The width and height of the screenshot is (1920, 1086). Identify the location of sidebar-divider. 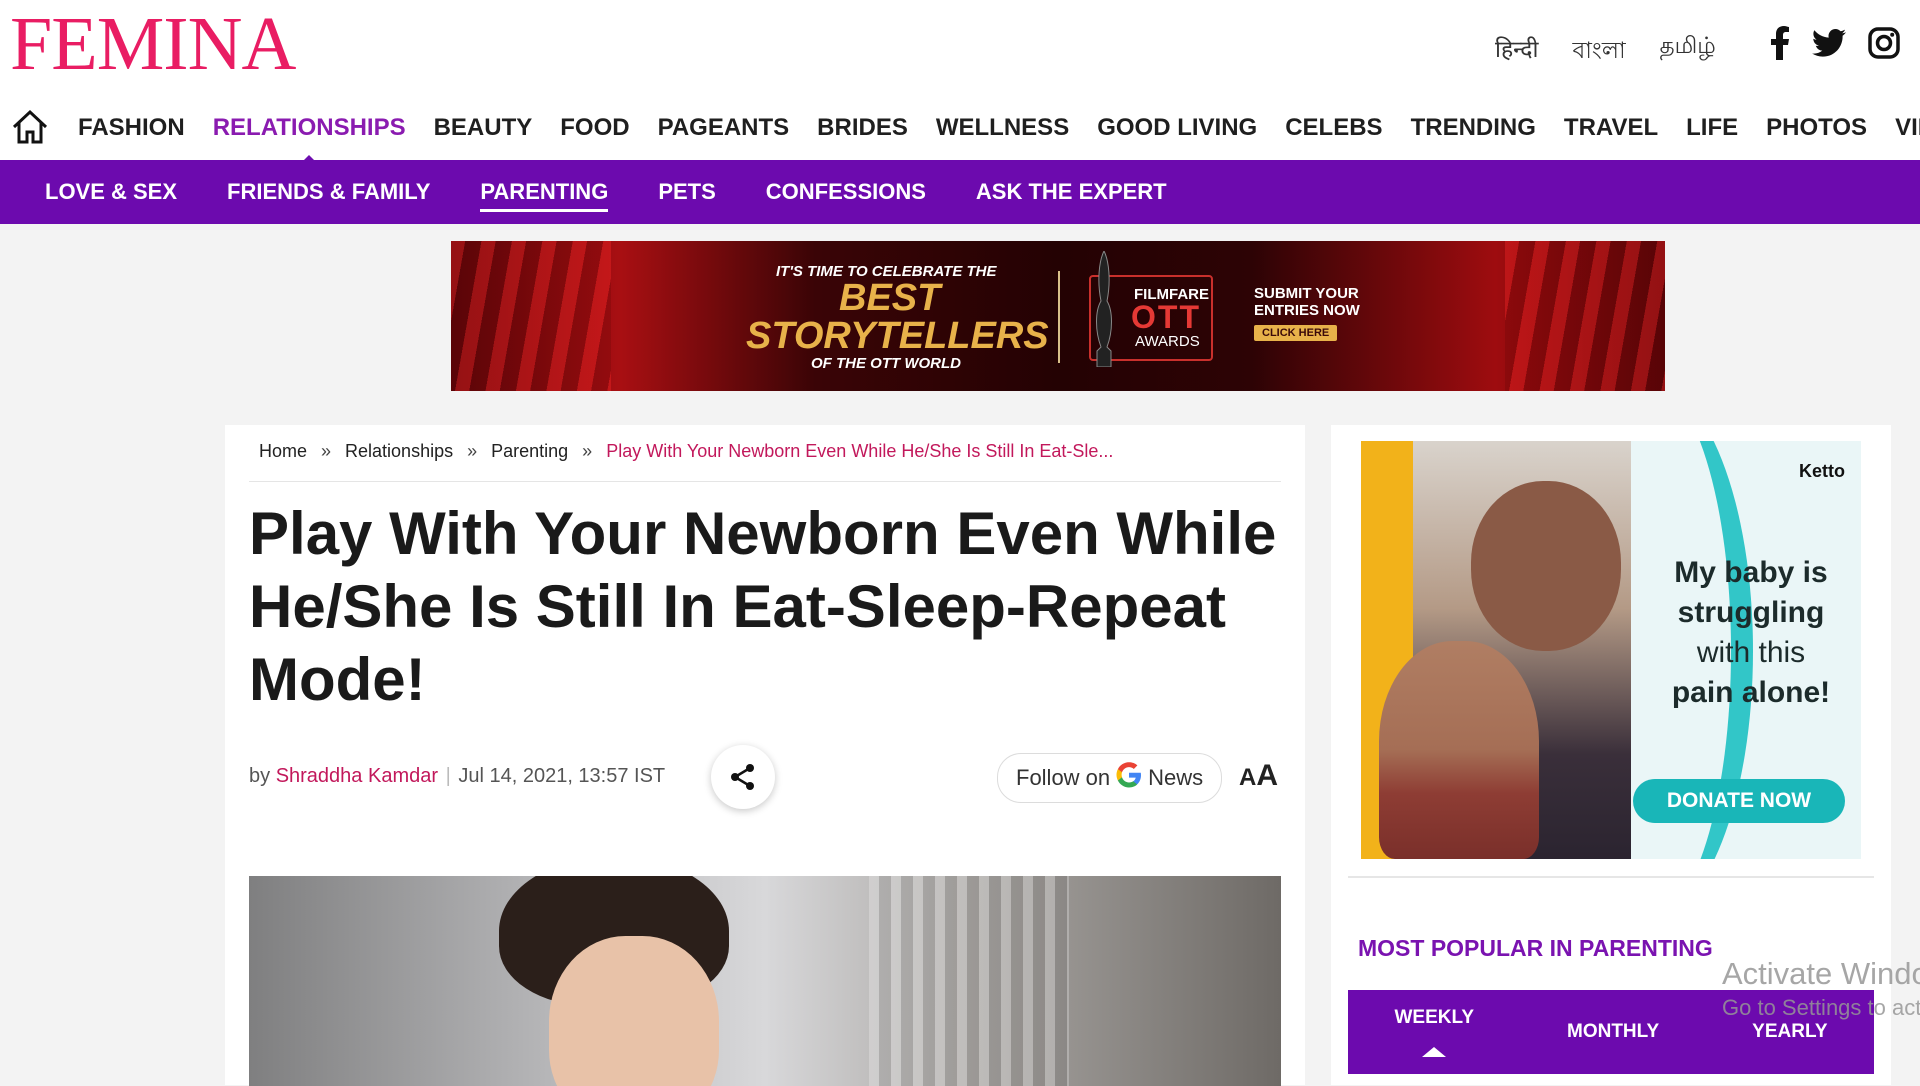
(1611, 877).